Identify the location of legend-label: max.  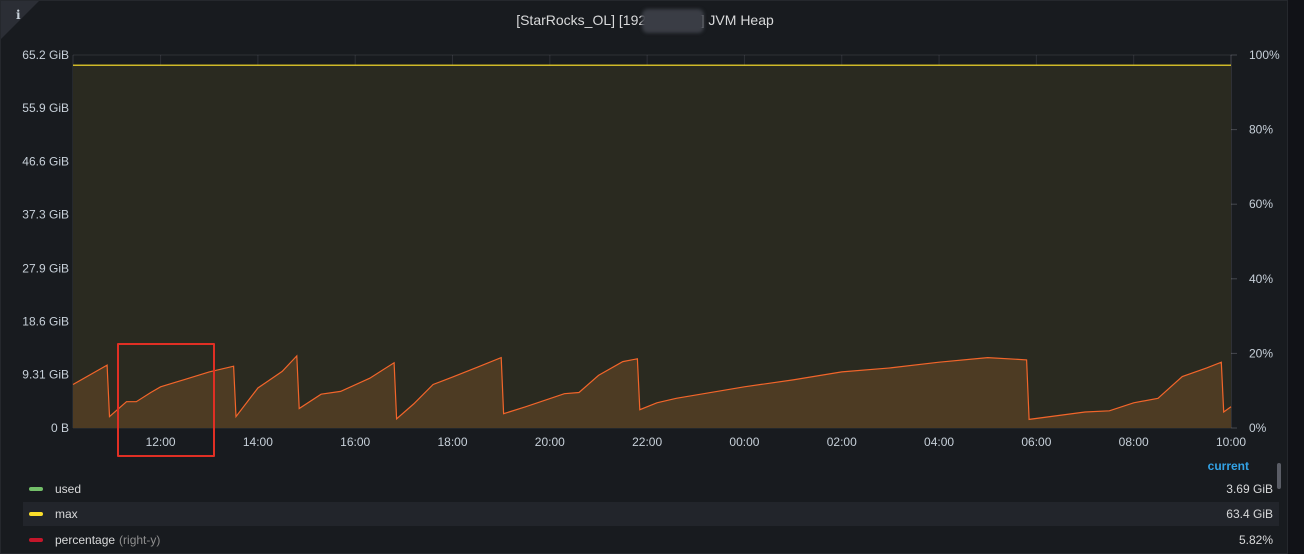
(66, 514).